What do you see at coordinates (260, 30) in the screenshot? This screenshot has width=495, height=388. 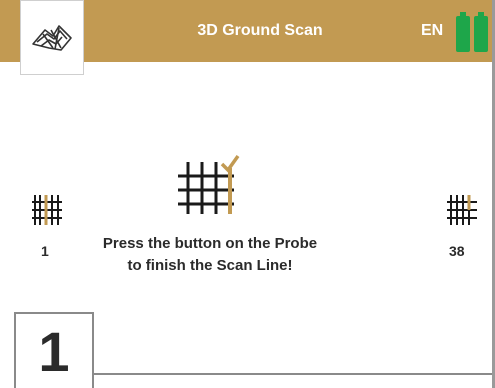 I see `page-title: 3D Ground Scan` at bounding box center [260, 30].